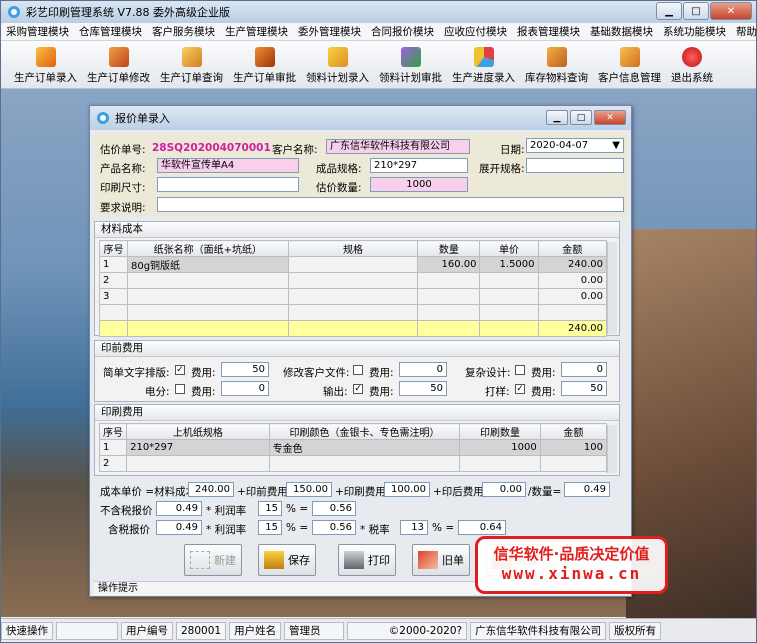  I want to click on maximize-button: □, so click(696, 11).